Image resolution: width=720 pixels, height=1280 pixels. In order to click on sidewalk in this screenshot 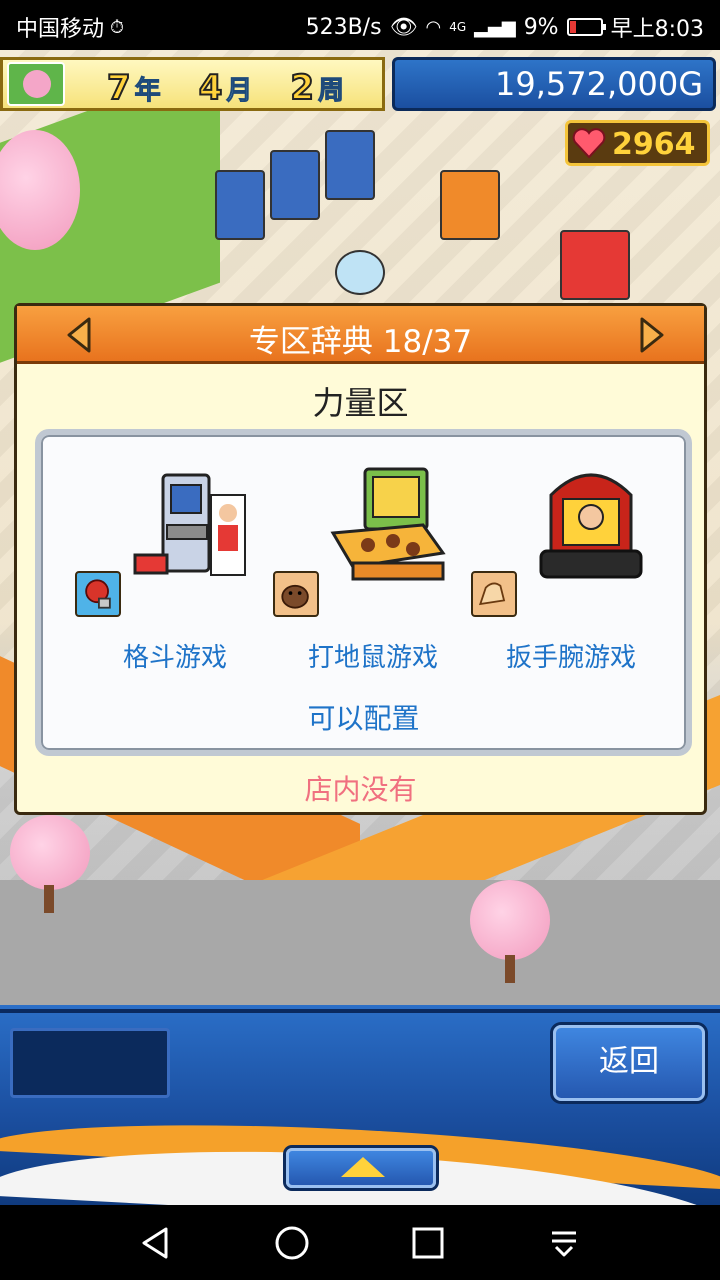, I will do `click(360, 942)`.